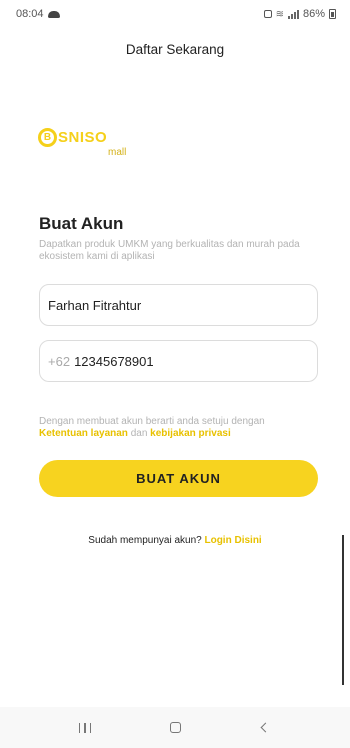  I want to click on battery-percent: 86%, so click(313, 14).